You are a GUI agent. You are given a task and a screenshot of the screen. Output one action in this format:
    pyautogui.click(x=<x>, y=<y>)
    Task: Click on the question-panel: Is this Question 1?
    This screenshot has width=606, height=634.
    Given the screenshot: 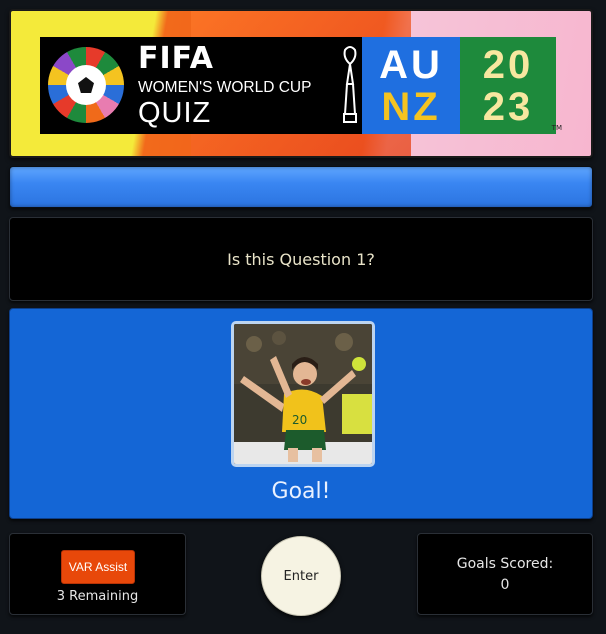 What is the action you would take?
    pyautogui.click(x=301, y=259)
    